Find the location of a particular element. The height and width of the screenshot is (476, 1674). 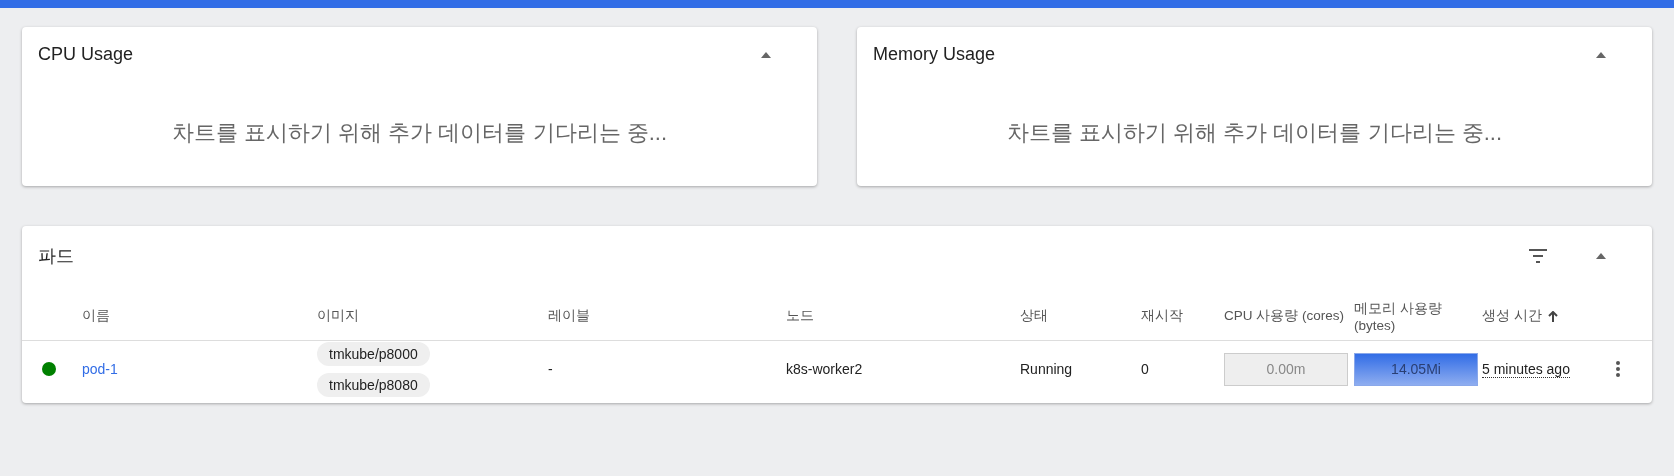

column-header: 이미지 is located at coordinates (338, 316).